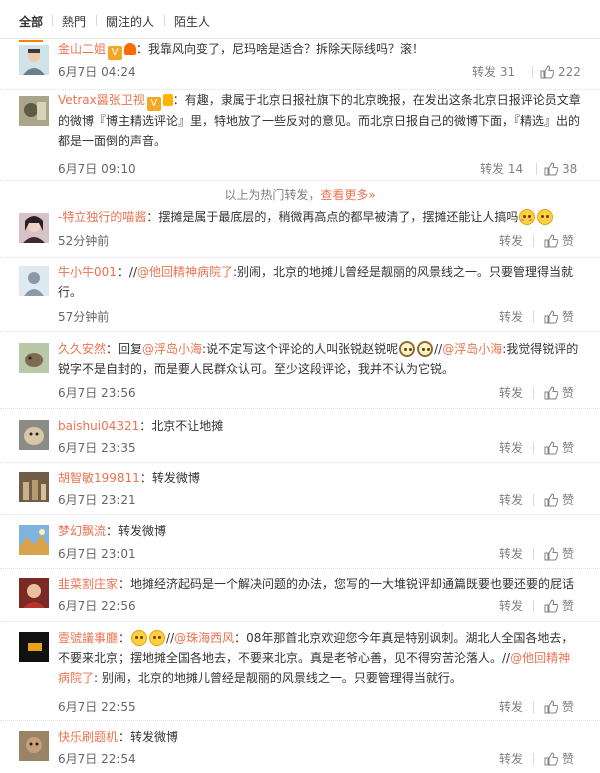 Image resolution: width=600 pixels, height=773 pixels. Describe the element at coordinates (98, 426) in the screenshot. I see `comment-username: baishui04321` at that location.